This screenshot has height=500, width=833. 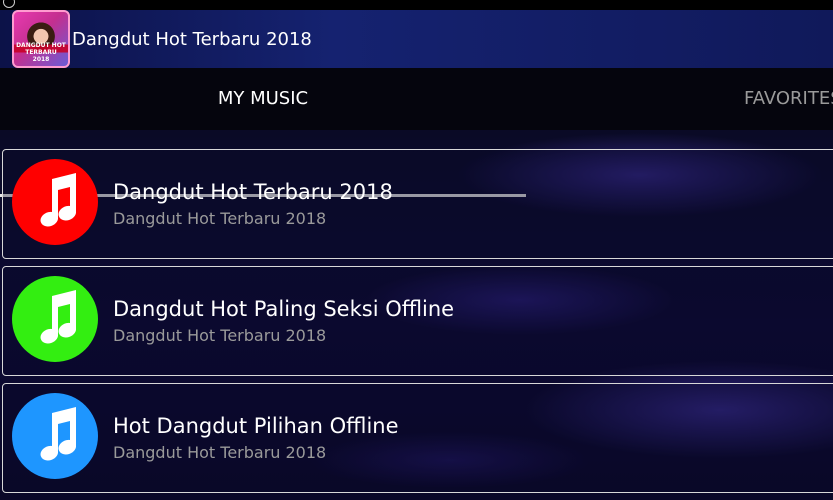 What do you see at coordinates (788, 99) in the screenshot?
I see `tab-favorites: FAVORITES` at bounding box center [788, 99].